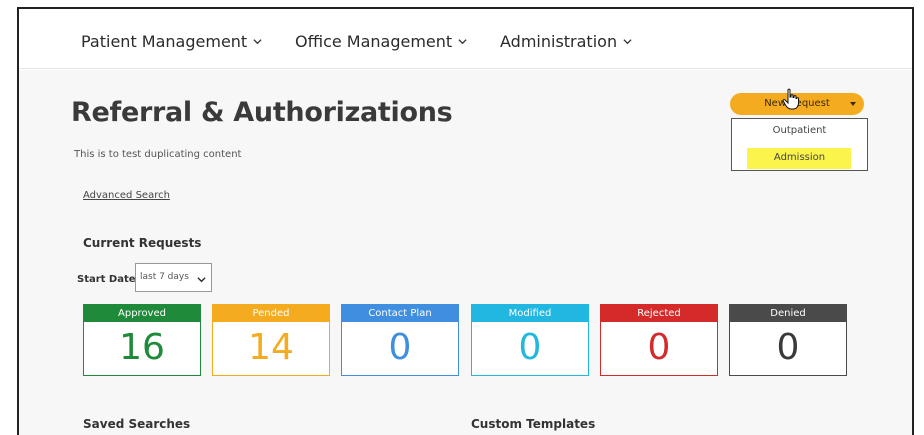 The image size is (924, 435). I want to click on dropdown-item-admission: Admission, so click(799, 157).